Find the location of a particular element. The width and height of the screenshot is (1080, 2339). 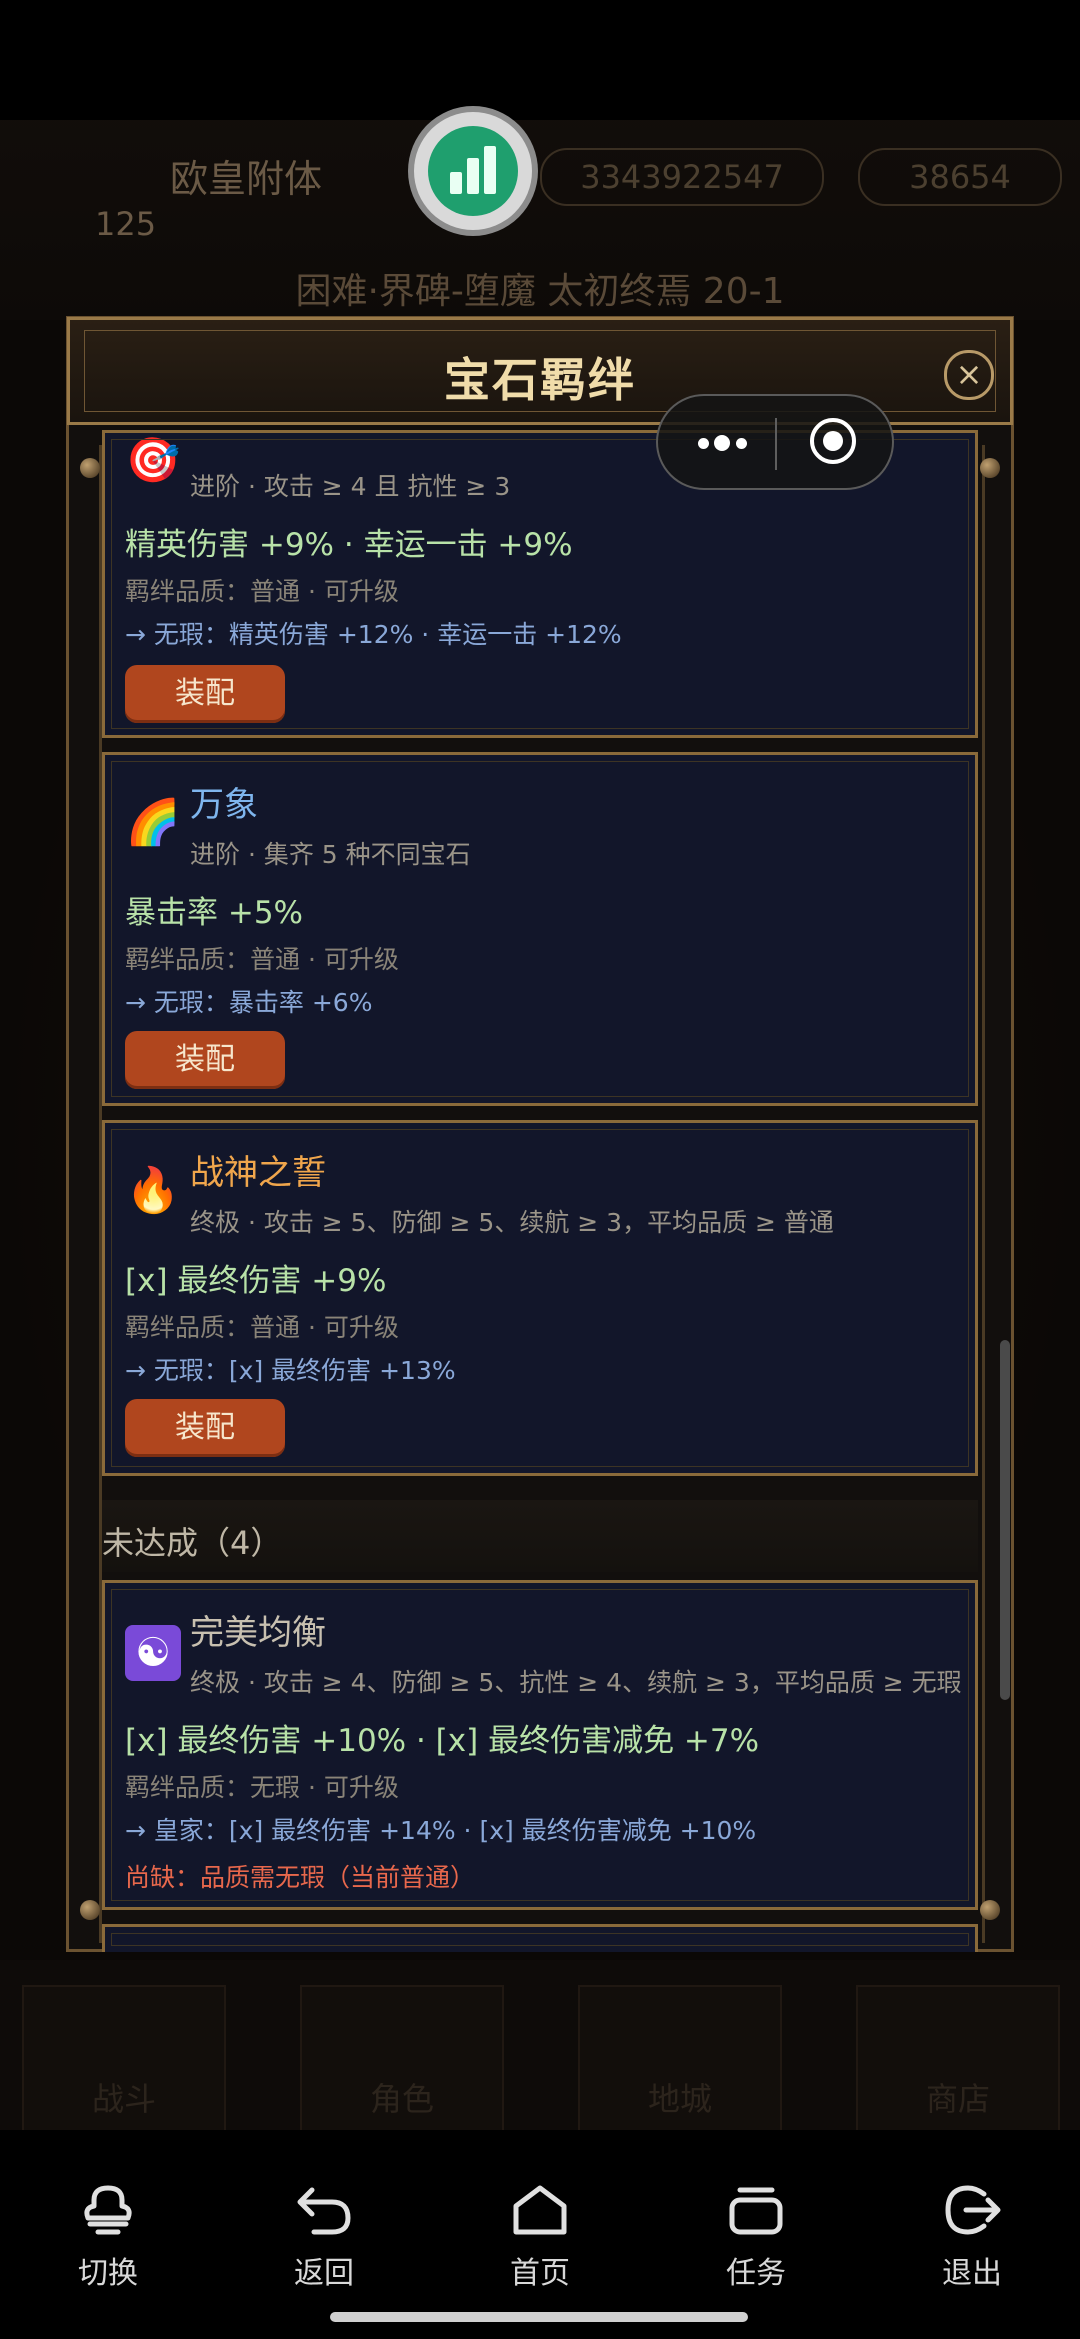

bond-quality: 羁绊品质：无瑕 · 可升级 is located at coordinates (262, 1787).